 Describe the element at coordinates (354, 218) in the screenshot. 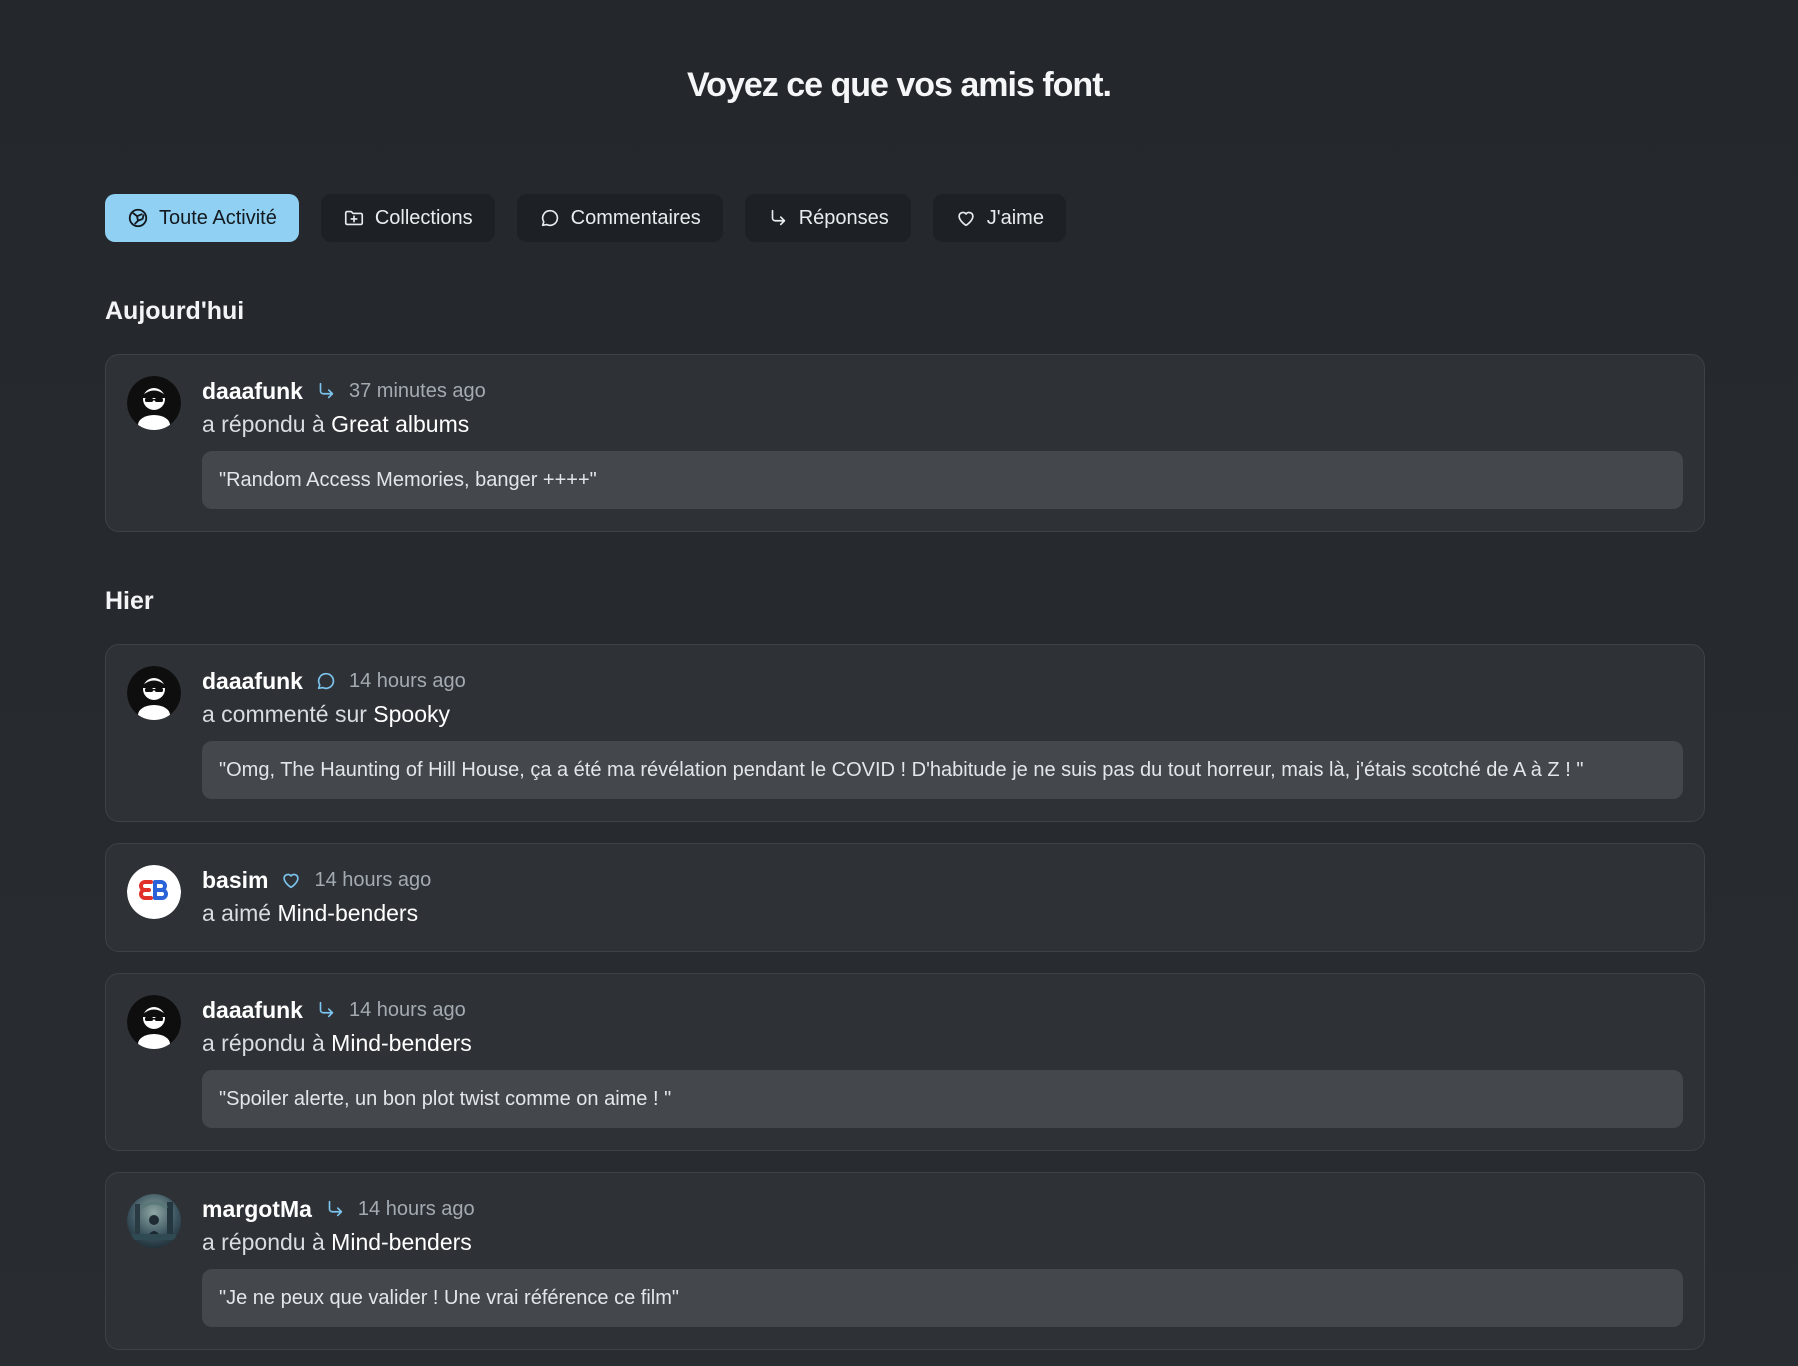

I see `folder-plus-icon` at that location.